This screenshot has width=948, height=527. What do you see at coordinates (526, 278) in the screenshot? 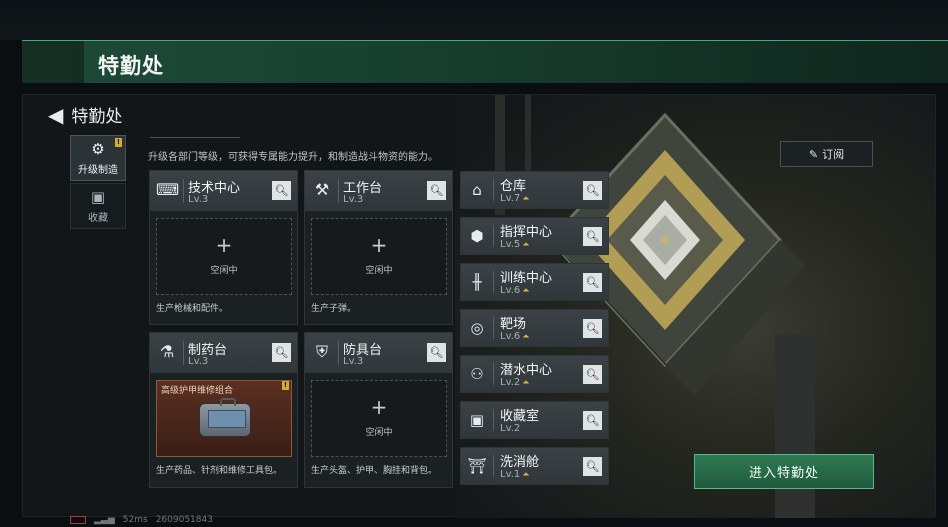
I see `facility-name: 训练中心` at bounding box center [526, 278].